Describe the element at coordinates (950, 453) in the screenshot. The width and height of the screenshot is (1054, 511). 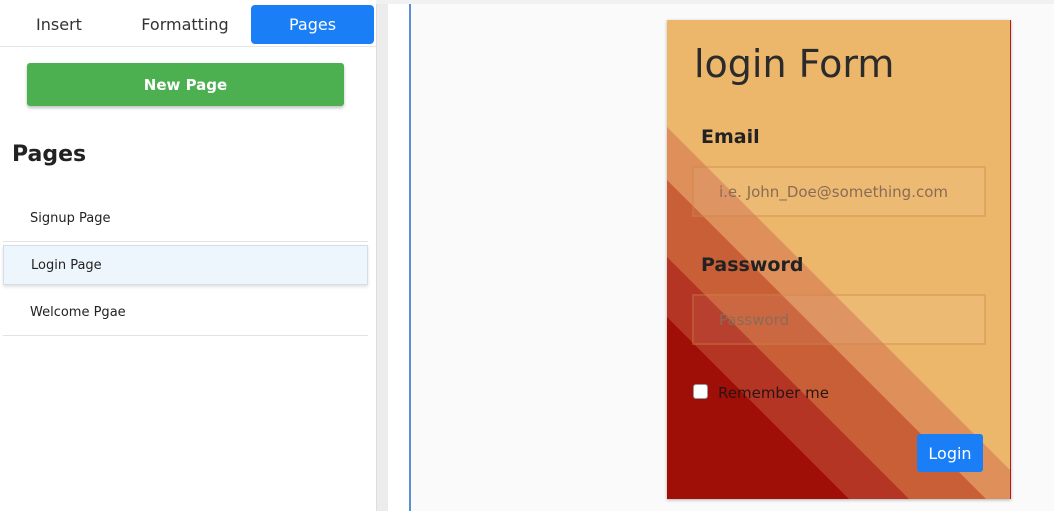
I see `login-button: Login` at that location.